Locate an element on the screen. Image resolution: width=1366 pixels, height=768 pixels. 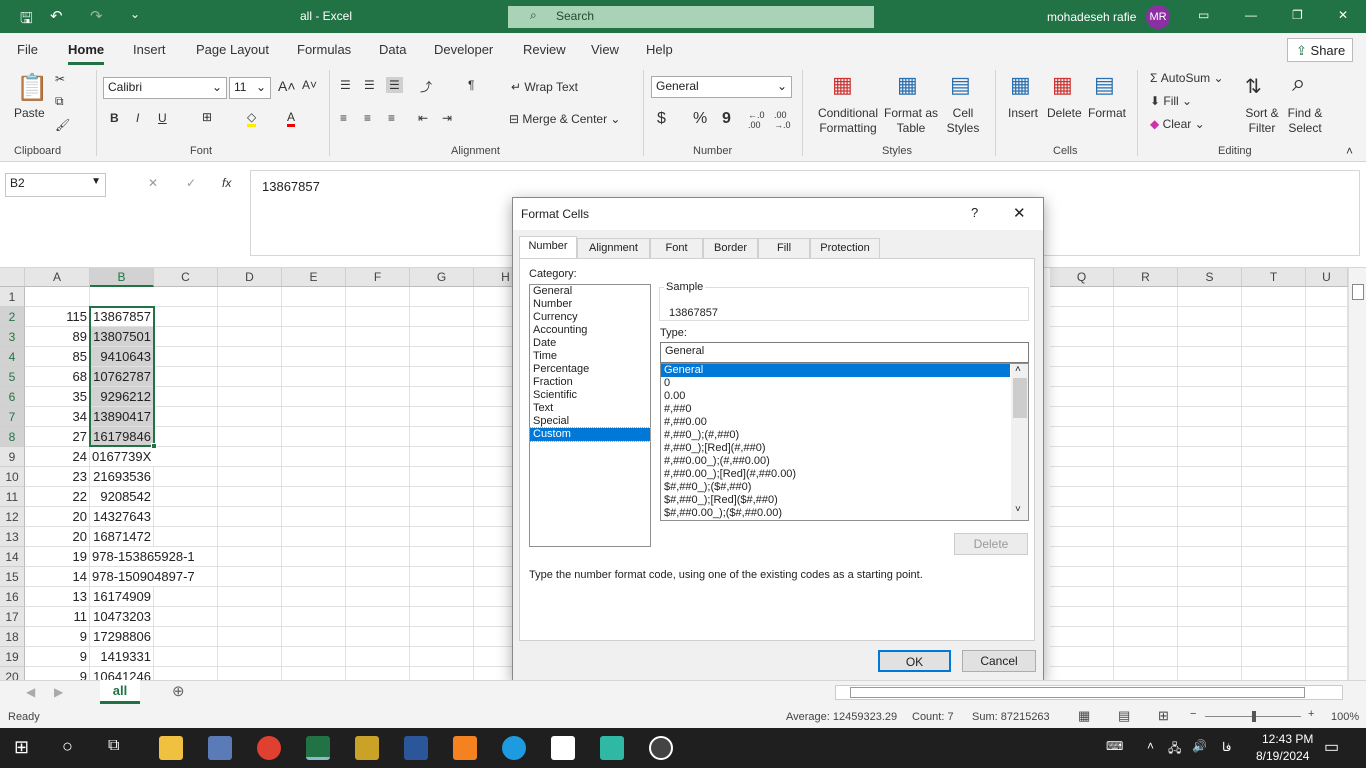
row-header: 8 is located at coordinates (12, 437).